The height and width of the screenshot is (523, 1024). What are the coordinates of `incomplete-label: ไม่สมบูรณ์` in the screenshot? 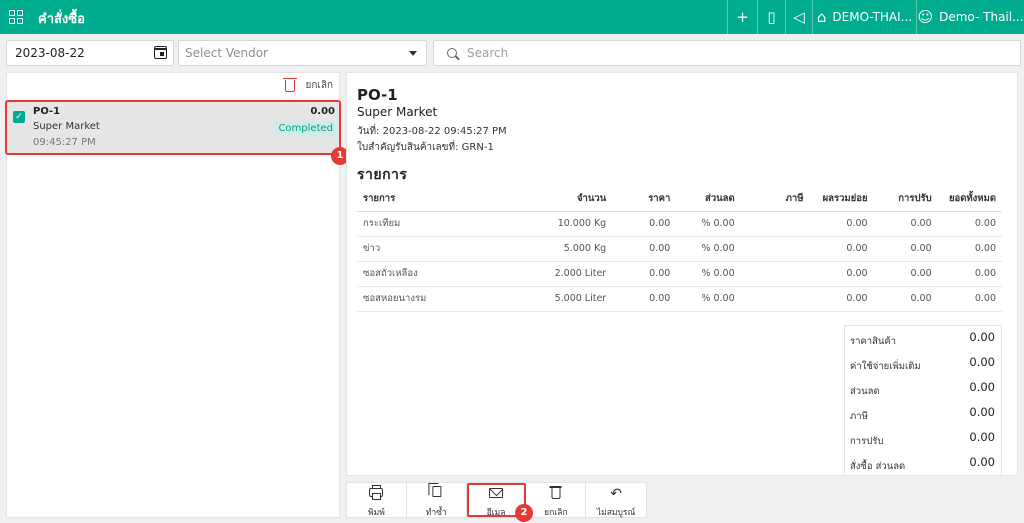 It's located at (616, 513).